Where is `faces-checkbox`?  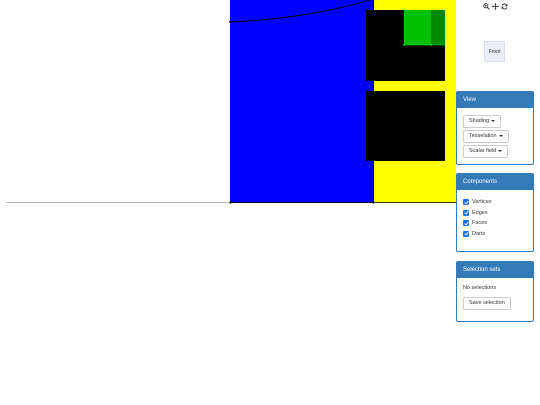
faces-checkbox is located at coordinates (466, 223).